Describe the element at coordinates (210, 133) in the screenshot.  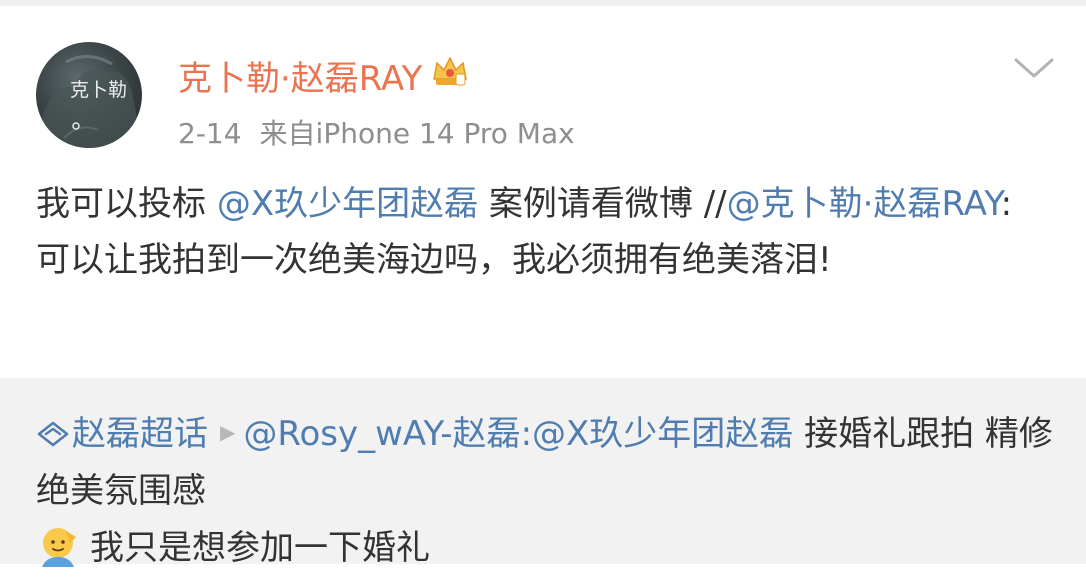
I see `post-date: 2-14` at that location.